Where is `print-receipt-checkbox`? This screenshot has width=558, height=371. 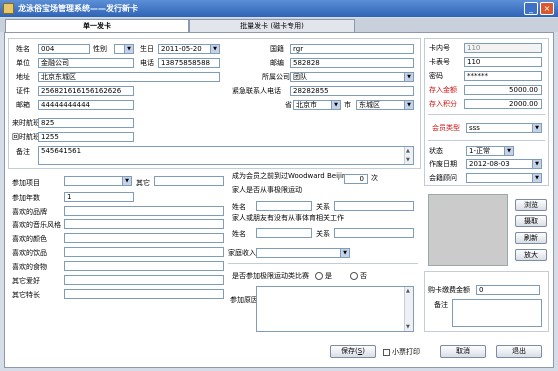 print-receipt-checkbox is located at coordinates (386, 352).